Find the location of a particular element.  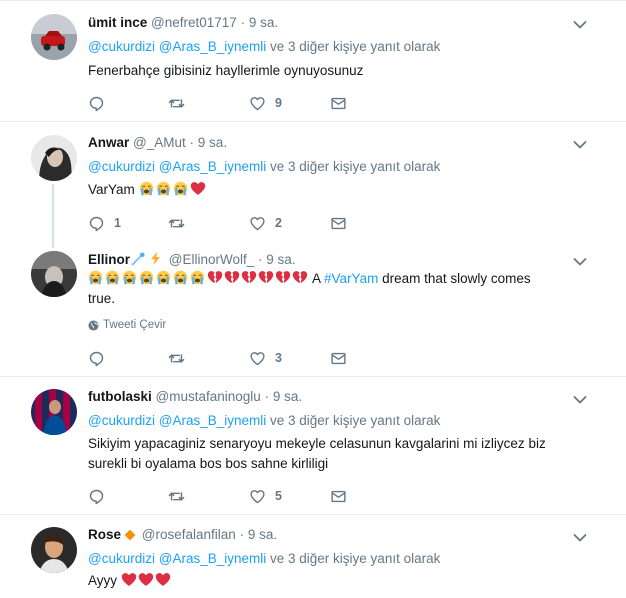

tweet-text: A #VarYam dream that slowly comes true. is located at coordinates (338, 289).